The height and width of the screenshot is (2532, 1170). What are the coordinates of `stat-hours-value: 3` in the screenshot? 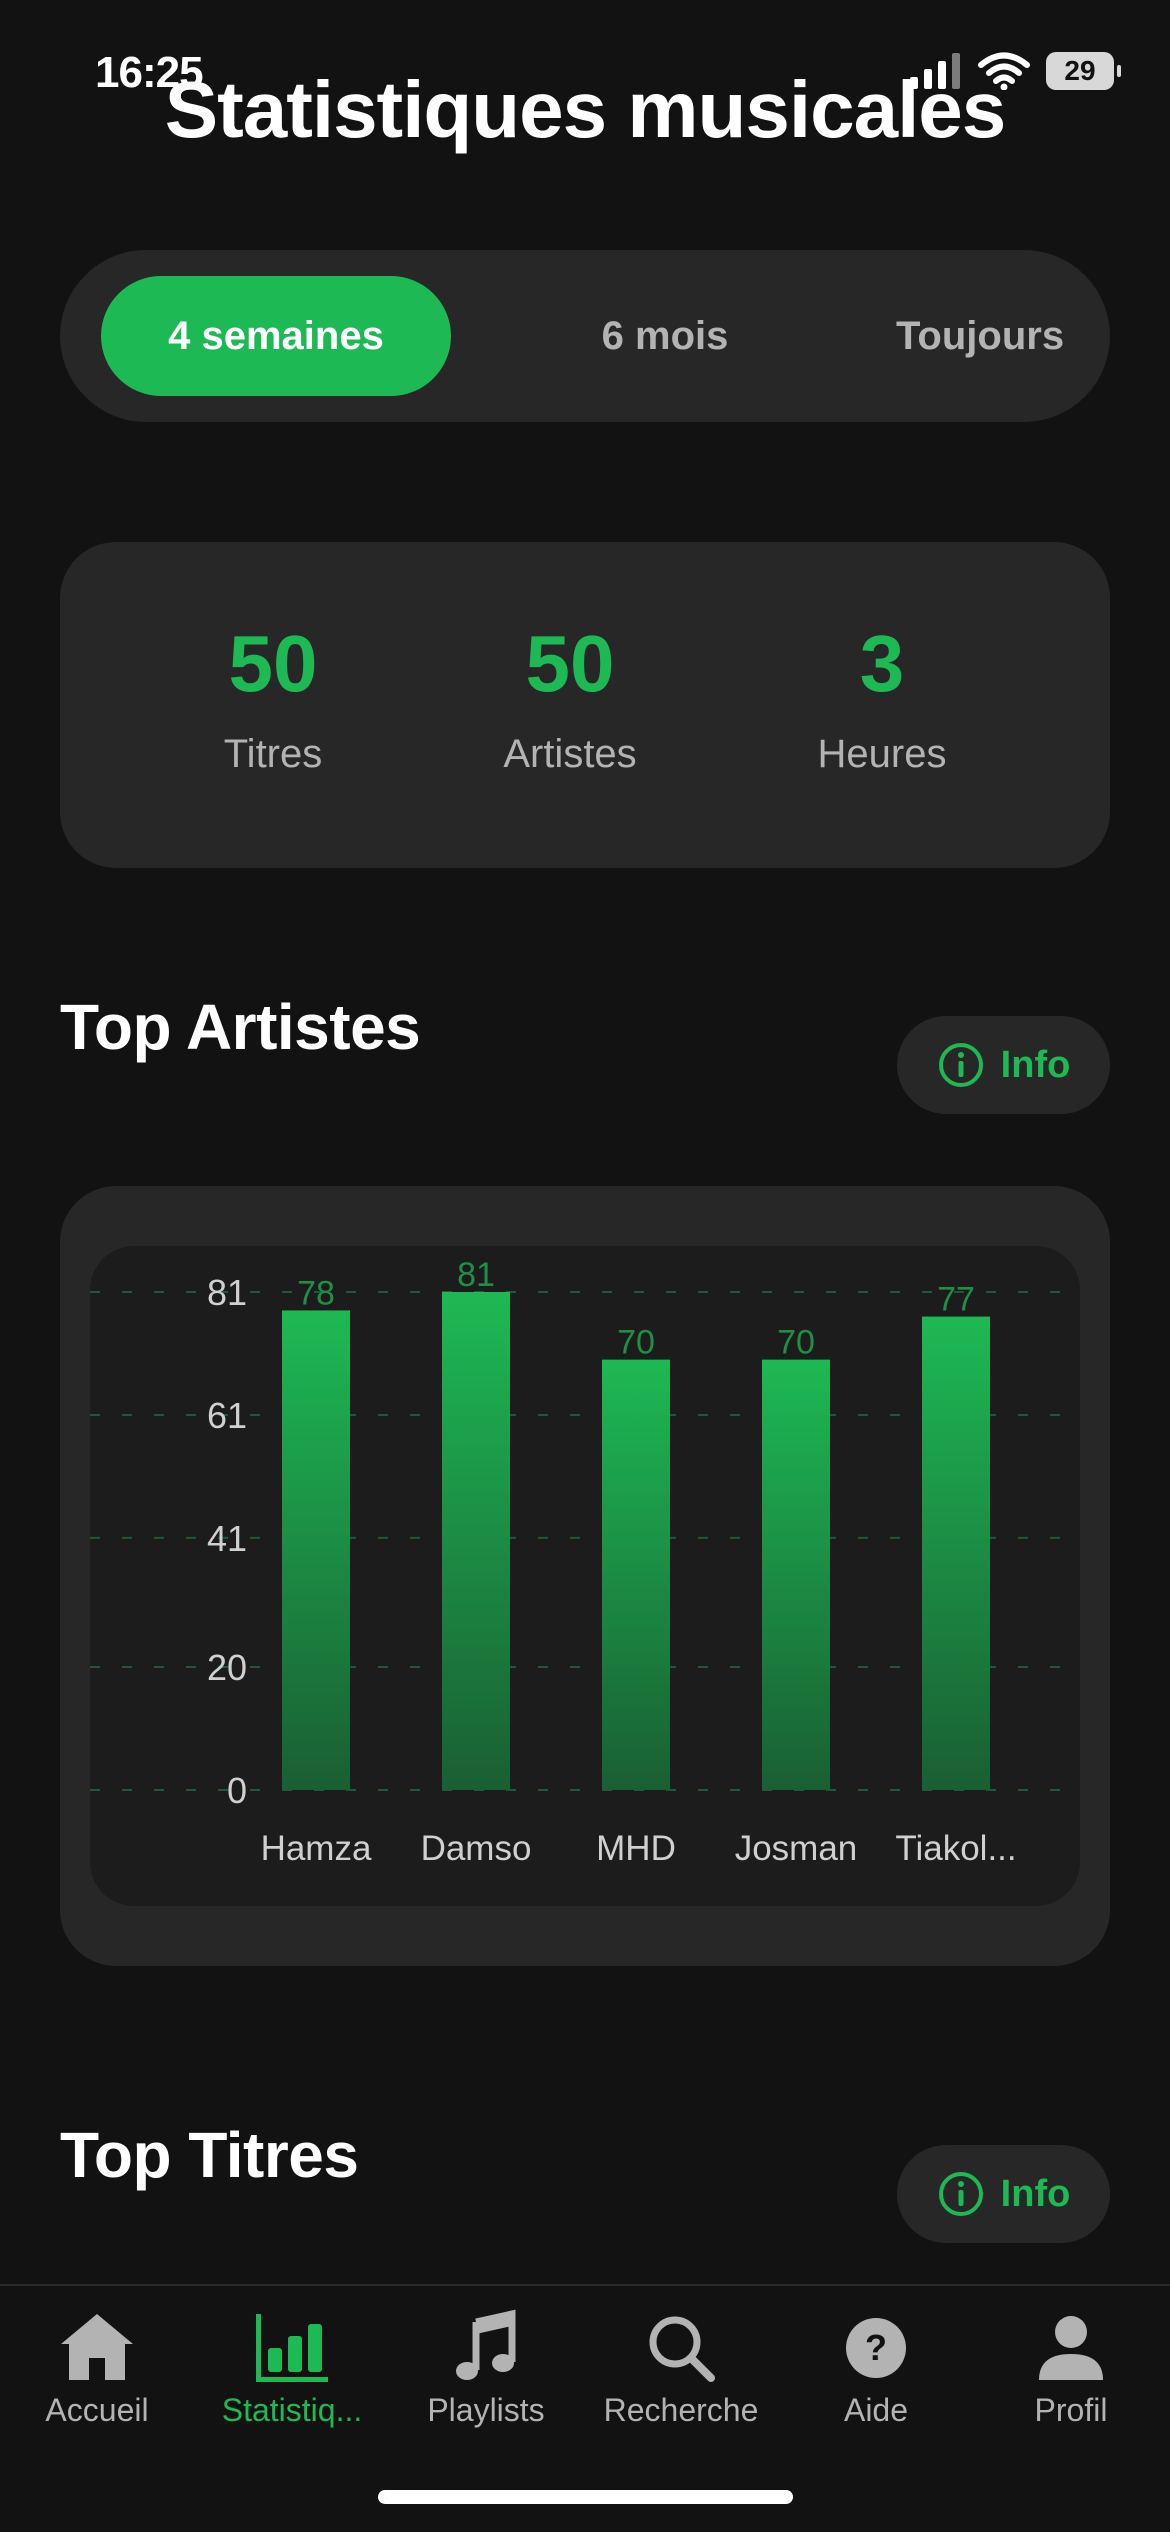 It's located at (882, 663).